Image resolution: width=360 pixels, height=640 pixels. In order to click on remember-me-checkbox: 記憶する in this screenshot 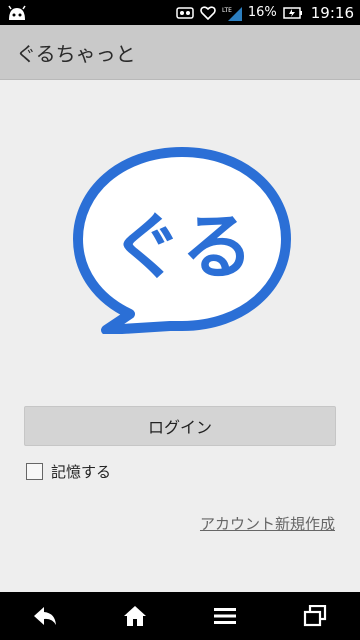, I will do `click(68, 471)`.